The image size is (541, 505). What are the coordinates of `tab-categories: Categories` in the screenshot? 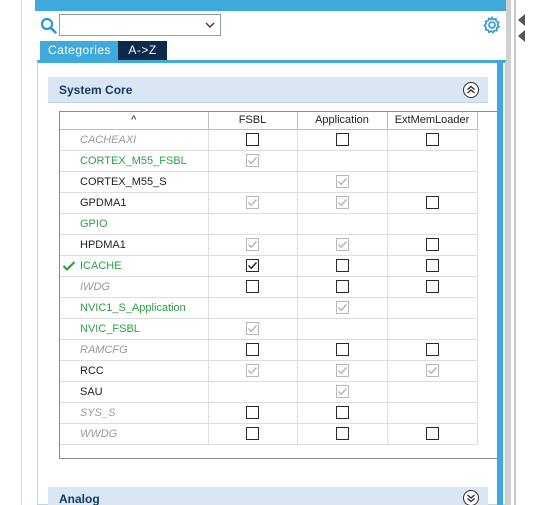 It's located at (79, 50).